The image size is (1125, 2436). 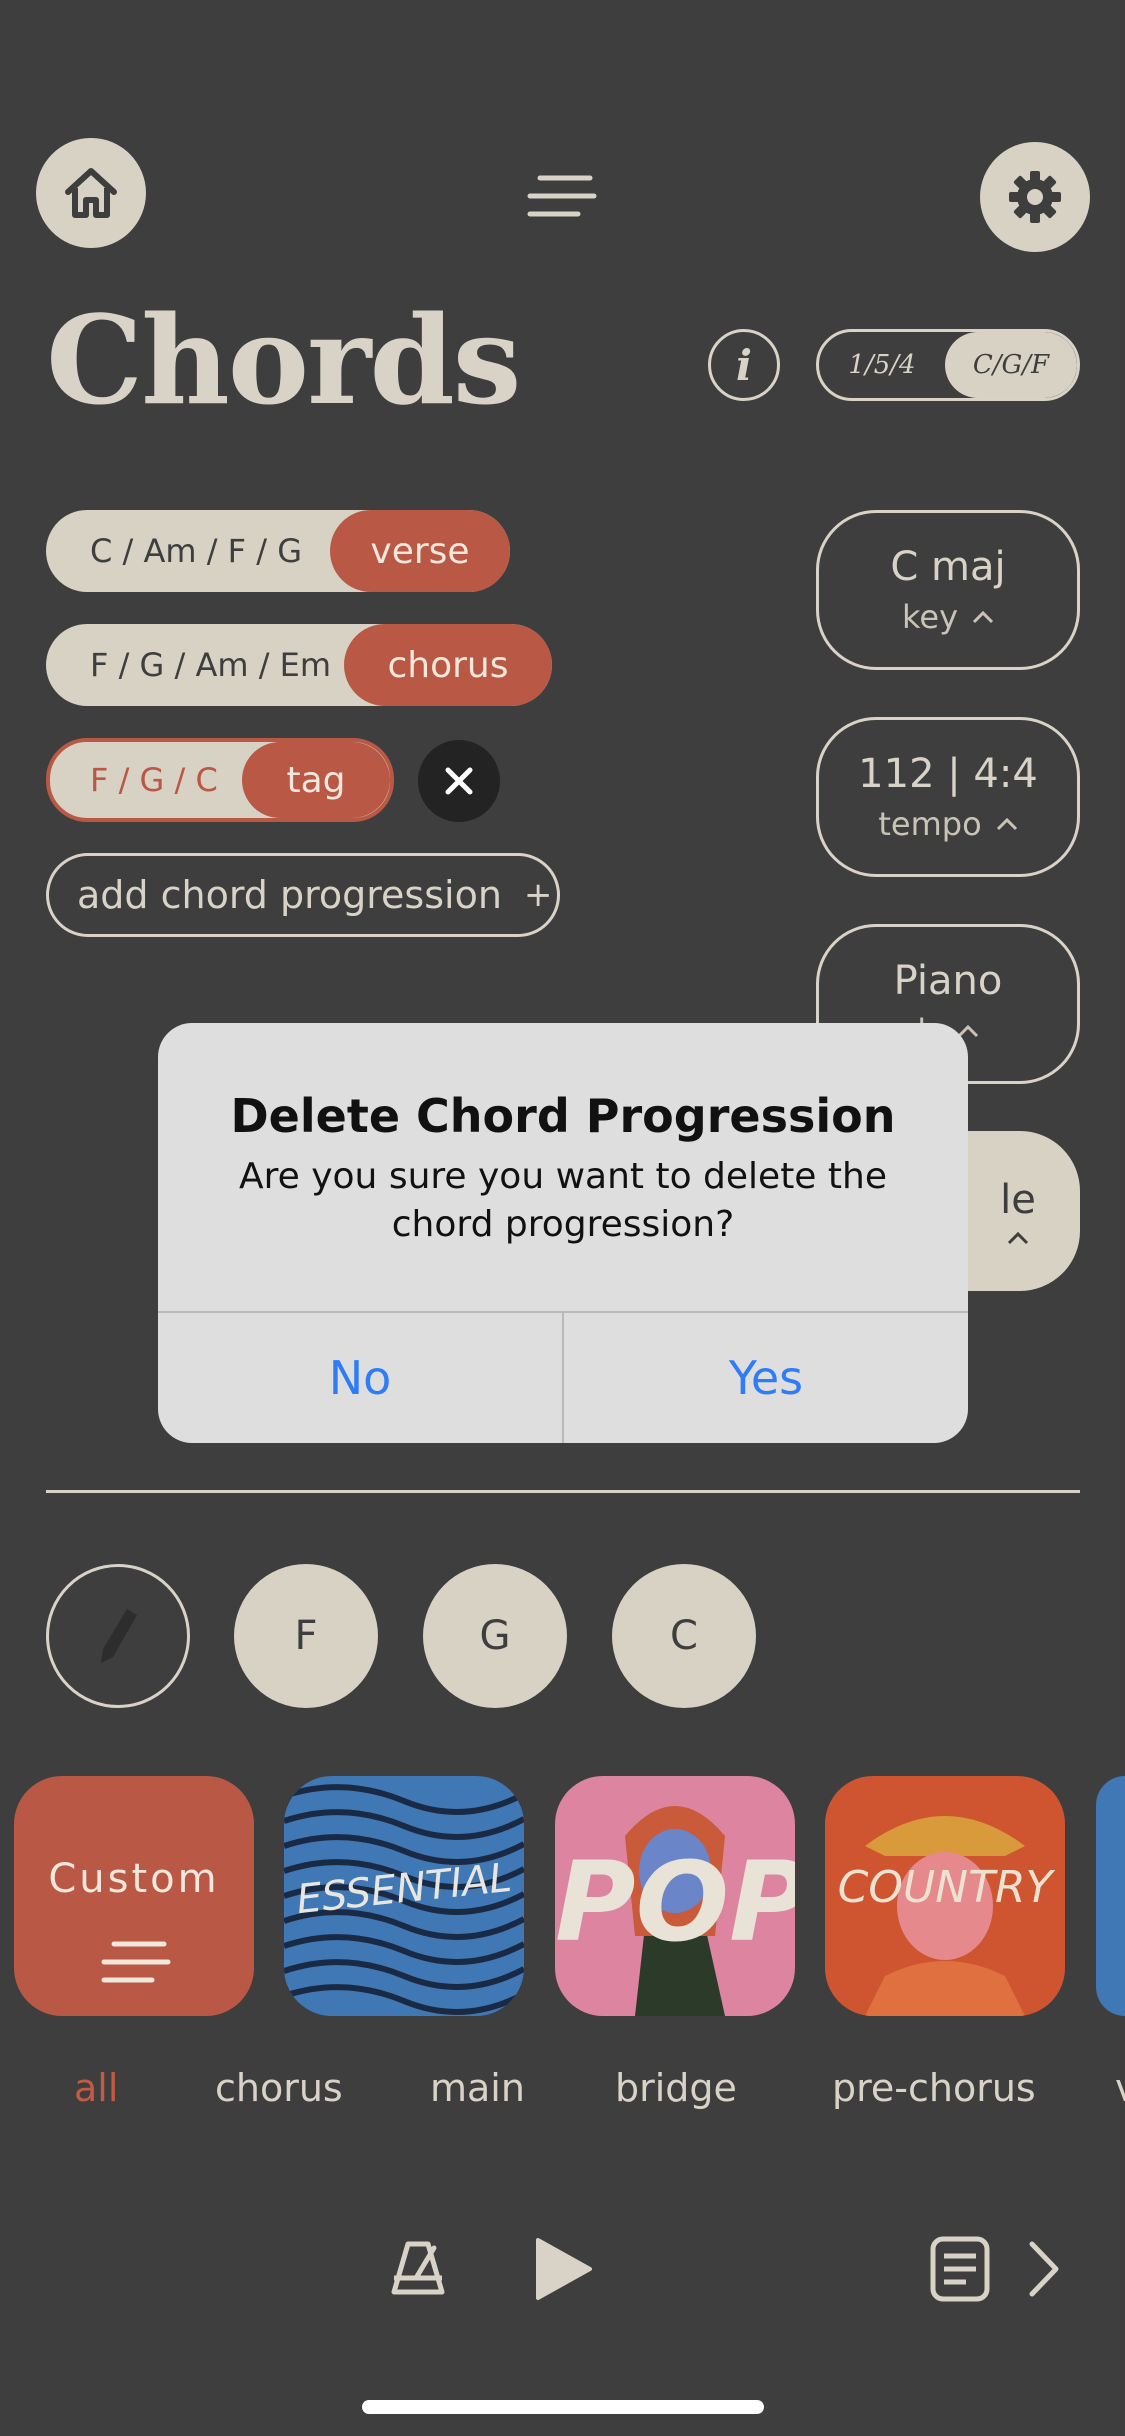 I want to click on close-icon, so click(x=459, y=781).